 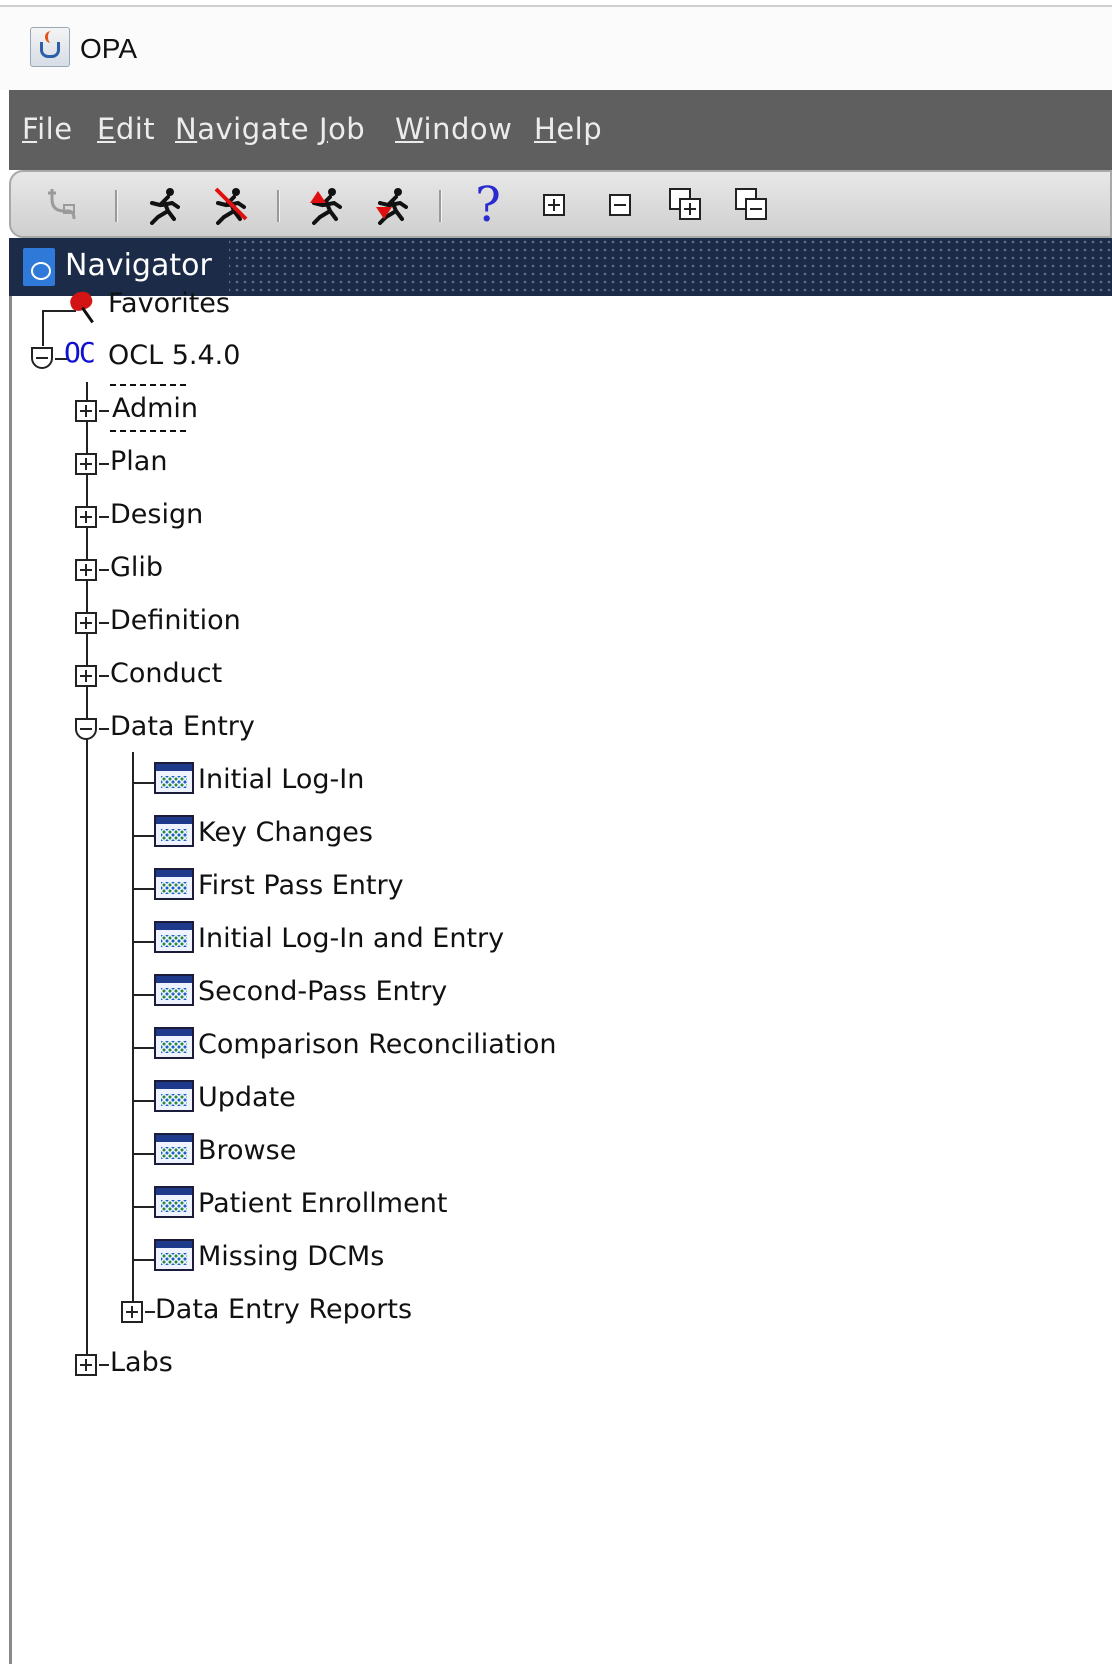 What do you see at coordinates (136, 572) in the screenshot?
I see `tree-item-glib: Glib` at bounding box center [136, 572].